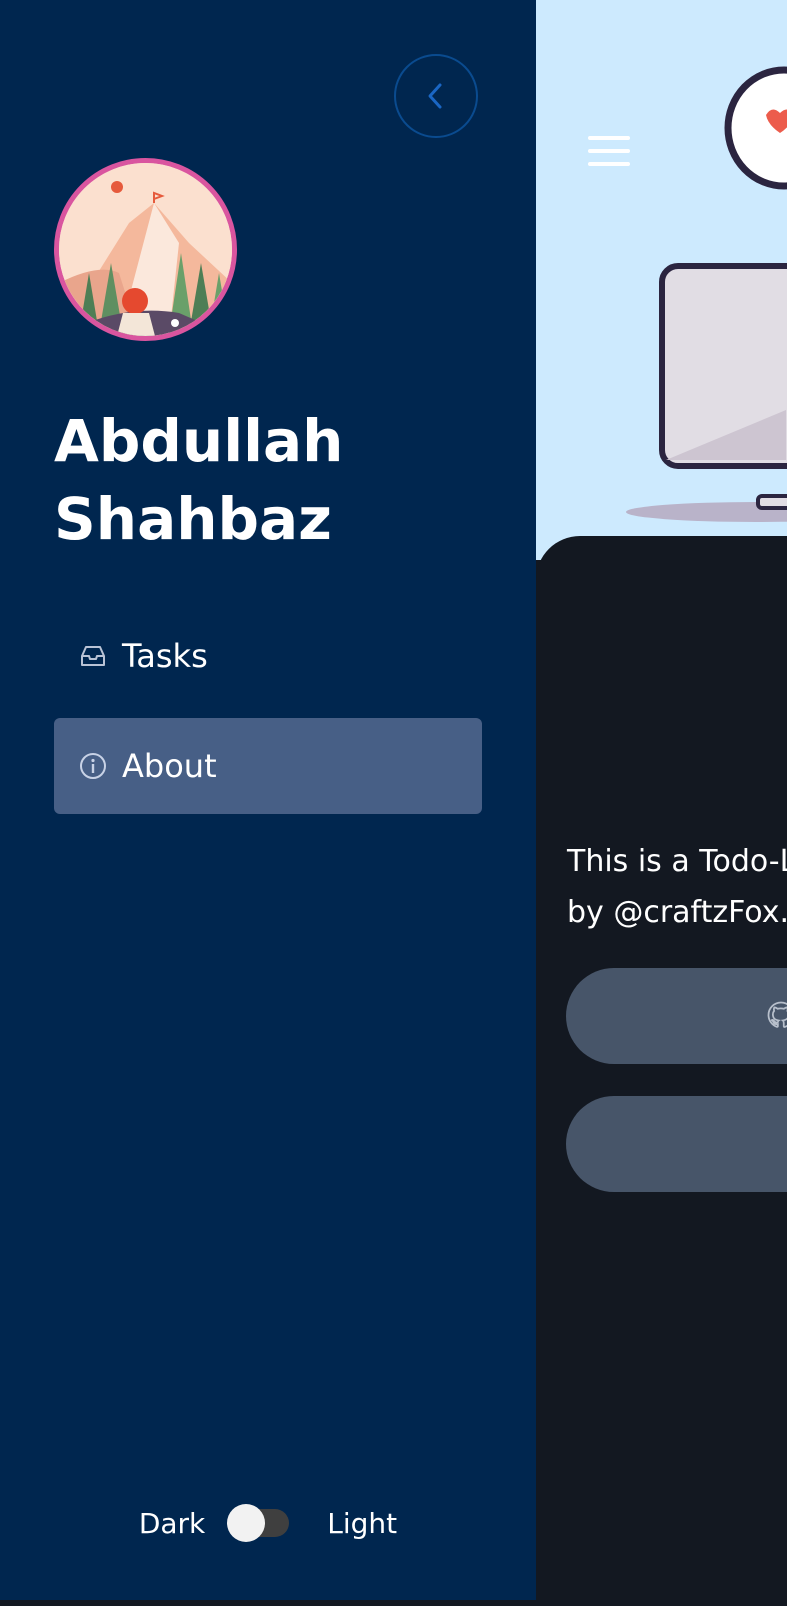 The image size is (787, 1606). I want to click on nav-item-label: About, so click(169, 766).